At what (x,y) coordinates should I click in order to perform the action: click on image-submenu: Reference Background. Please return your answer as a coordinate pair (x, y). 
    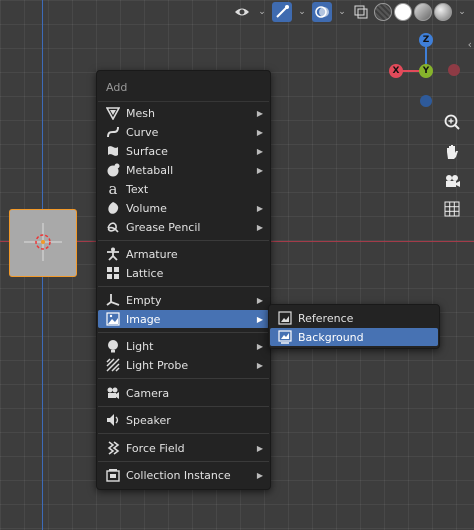
    Looking at the image, I should click on (354, 326).